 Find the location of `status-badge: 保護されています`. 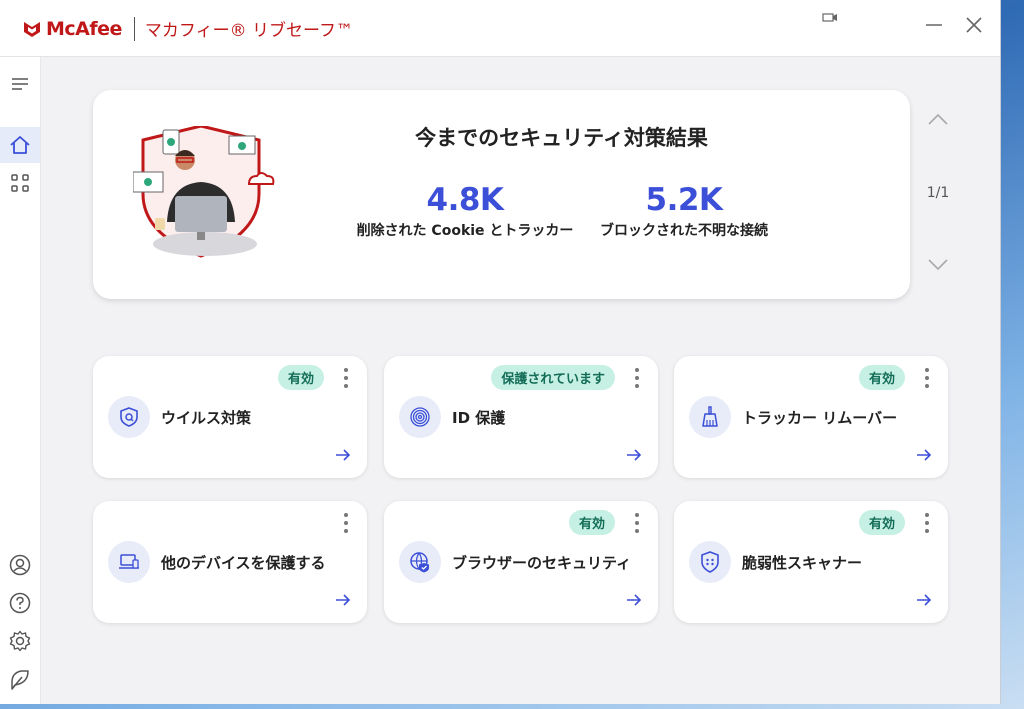

status-badge: 保護されています is located at coordinates (553, 377).